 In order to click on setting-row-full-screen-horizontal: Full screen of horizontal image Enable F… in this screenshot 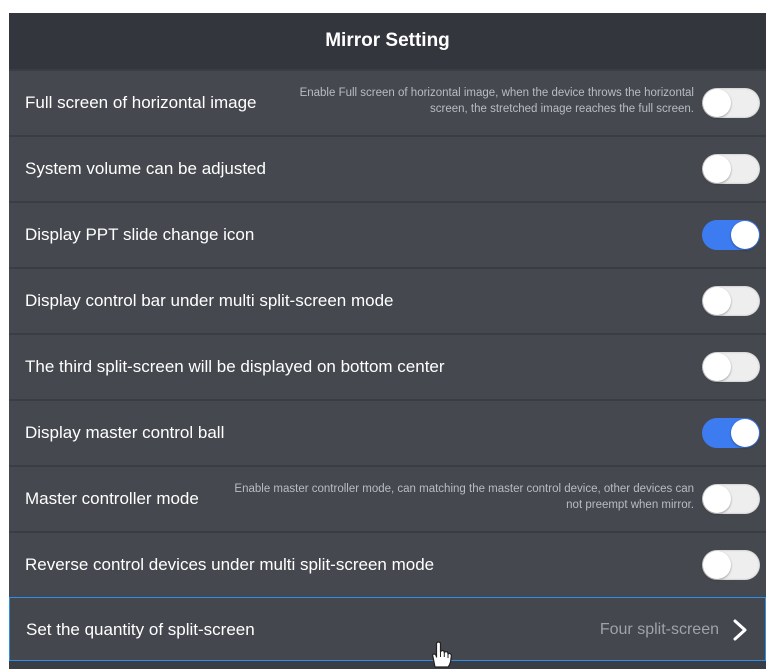, I will do `click(387, 103)`.